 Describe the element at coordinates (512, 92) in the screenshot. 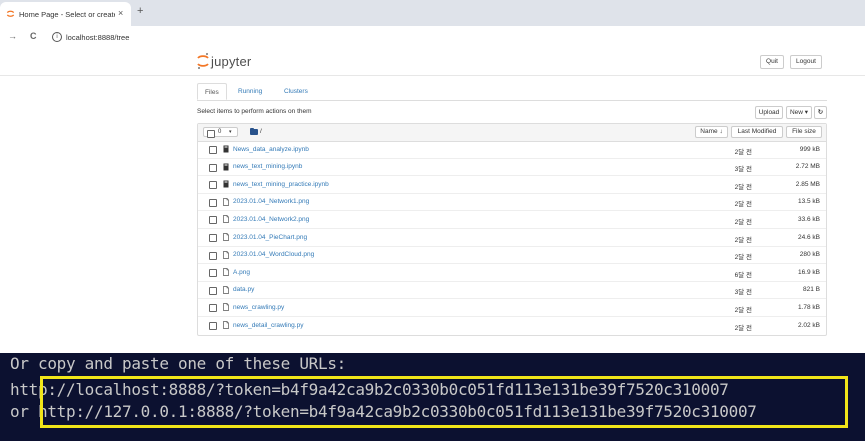

I see `jupyter-tabs: Files Running Clusters` at that location.